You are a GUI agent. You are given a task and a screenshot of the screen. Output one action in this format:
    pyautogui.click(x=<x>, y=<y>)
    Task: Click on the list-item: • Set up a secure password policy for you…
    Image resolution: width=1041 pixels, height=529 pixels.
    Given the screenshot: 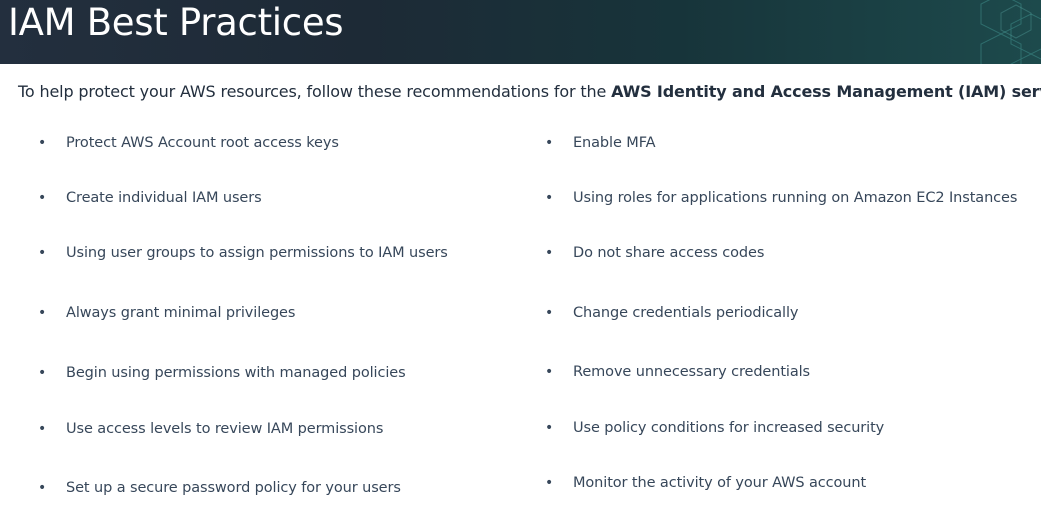 What is the action you would take?
    pyautogui.click(x=219, y=488)
    